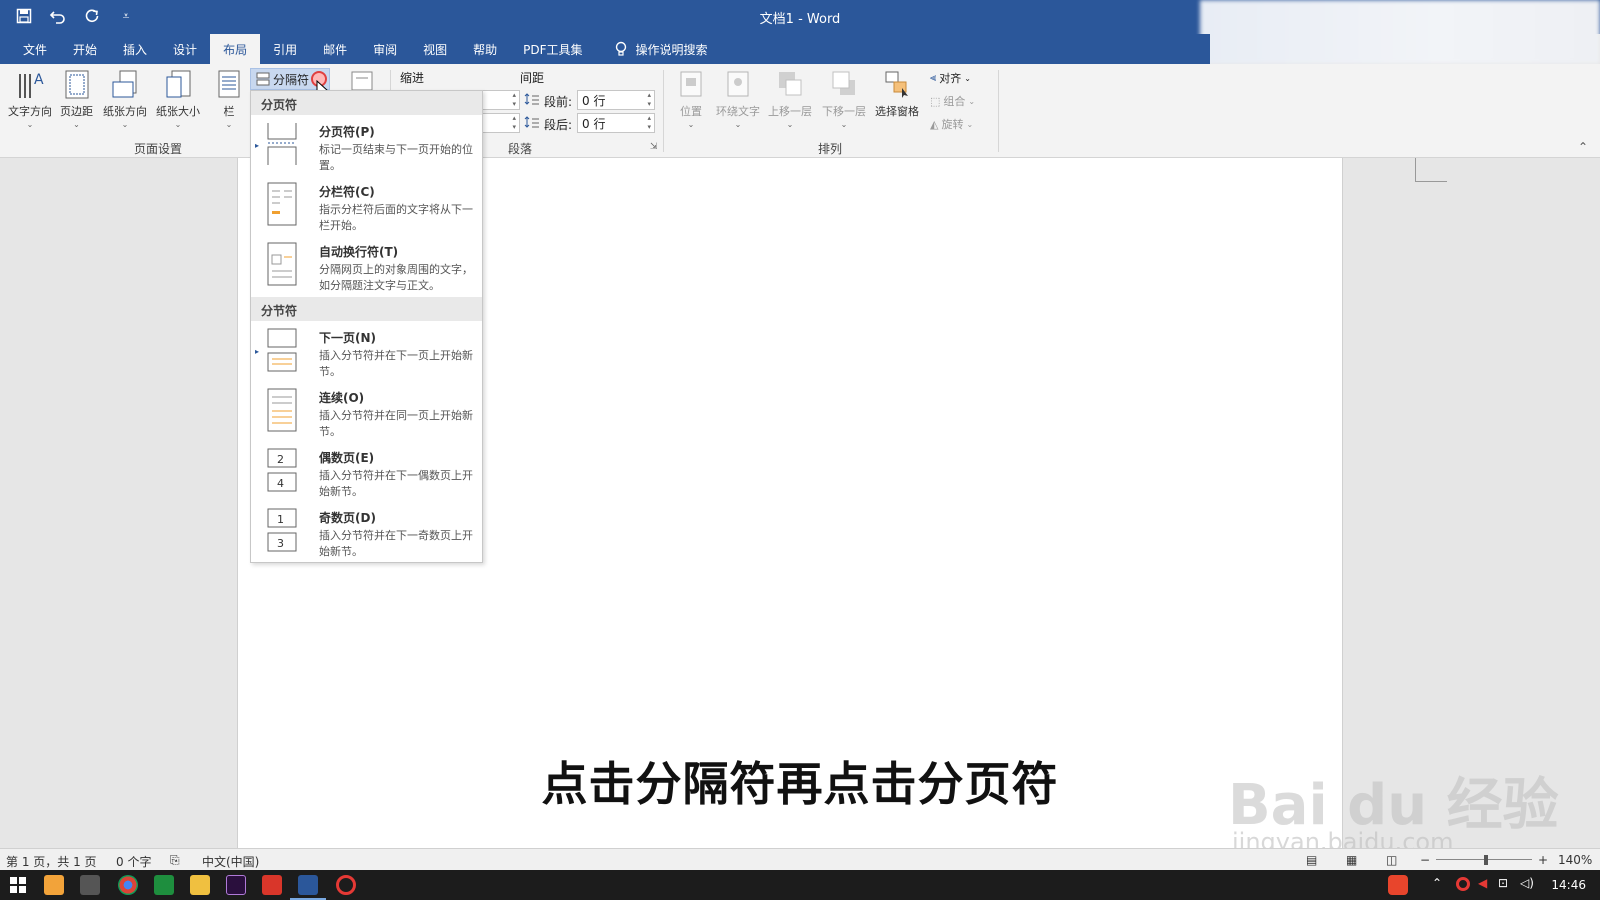  What do you see at coordinates (501, 100) in the screenshot?
I see `indent-left-input: ▴ ▾` at bounding box center [501, 100].